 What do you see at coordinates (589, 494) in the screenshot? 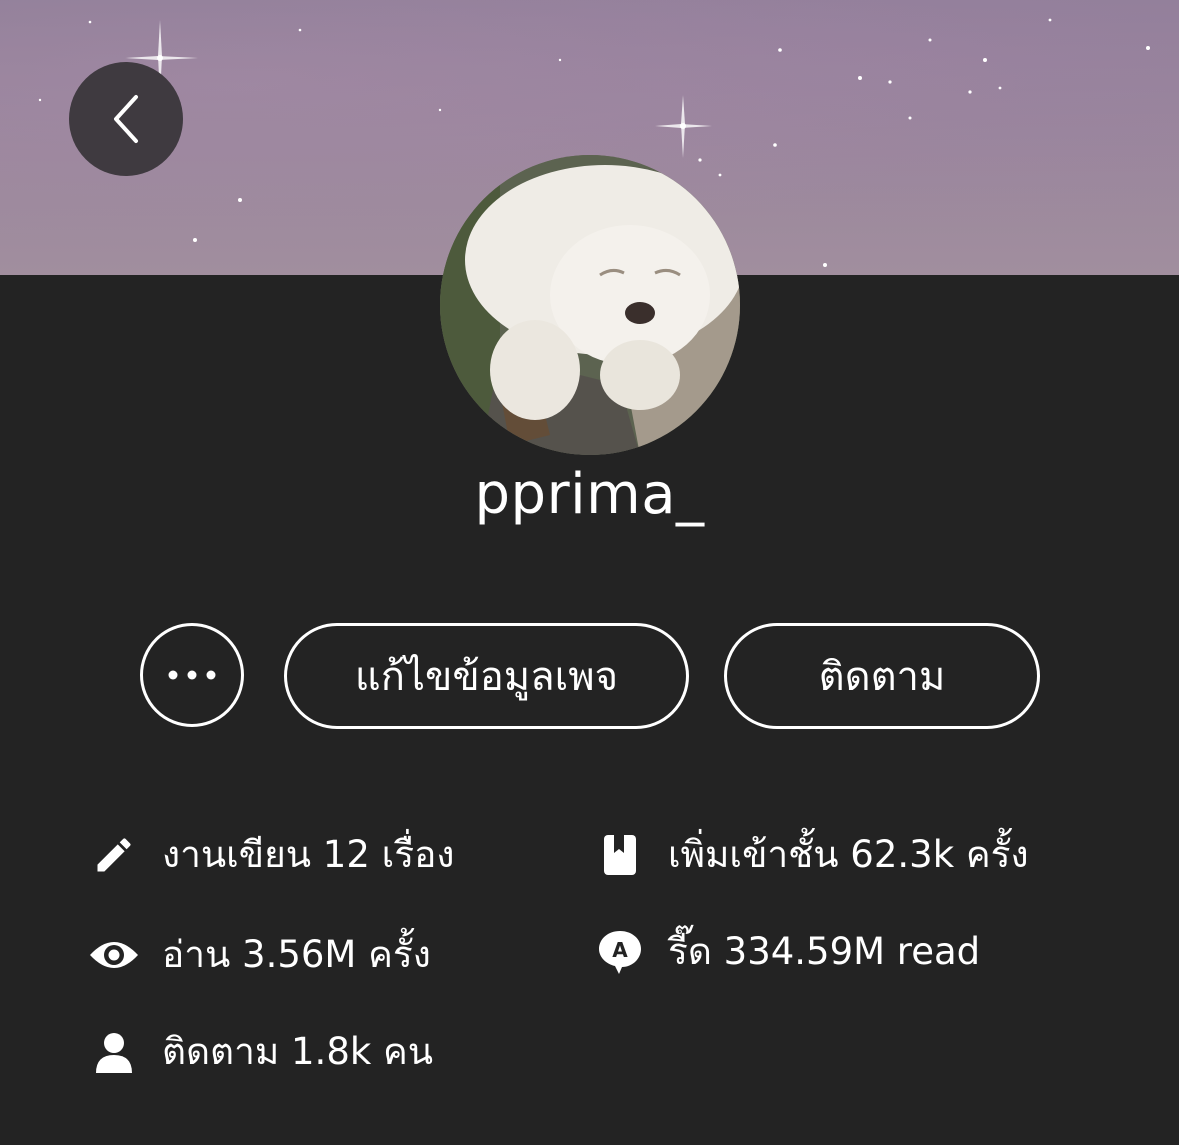
I see `username: pprima_` at bounding box center [589, 494].